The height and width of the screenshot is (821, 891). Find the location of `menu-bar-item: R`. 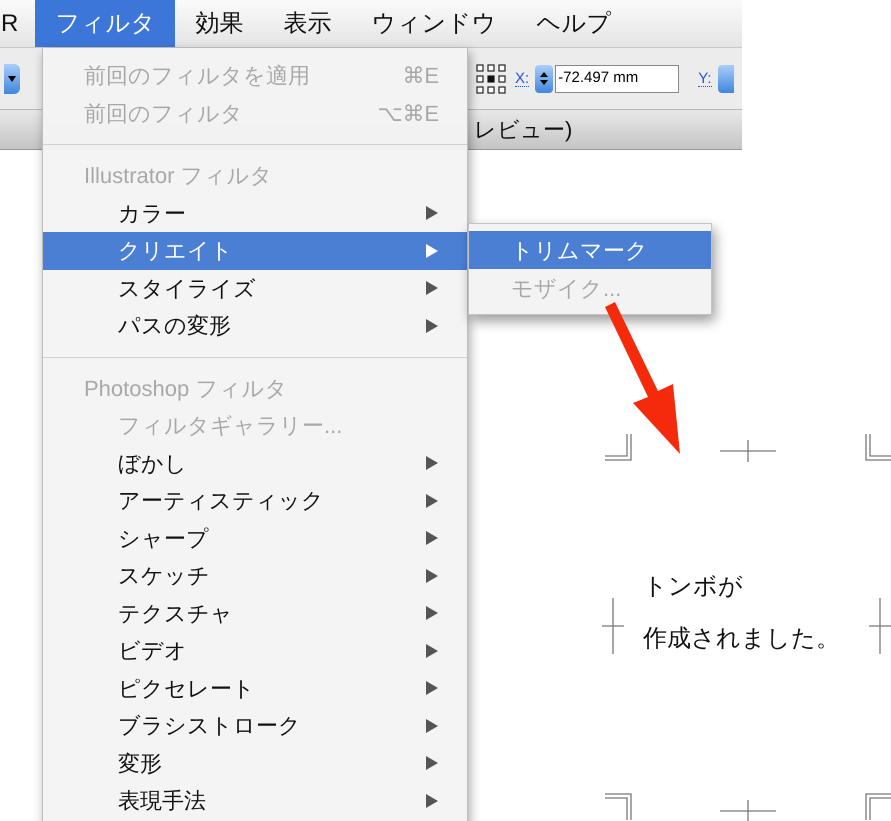

menu-bar-item: R is located at coordinates (18, 23).